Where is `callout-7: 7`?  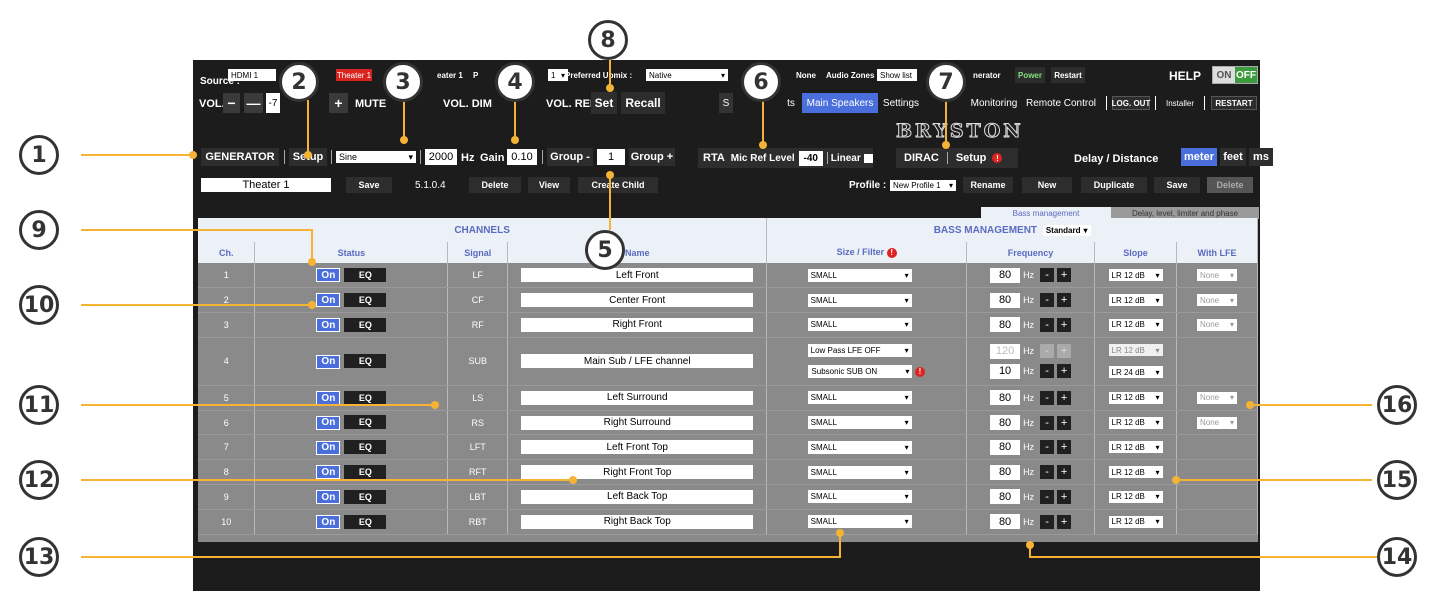
callout-7: 7 is located at coordinates (946, 82).